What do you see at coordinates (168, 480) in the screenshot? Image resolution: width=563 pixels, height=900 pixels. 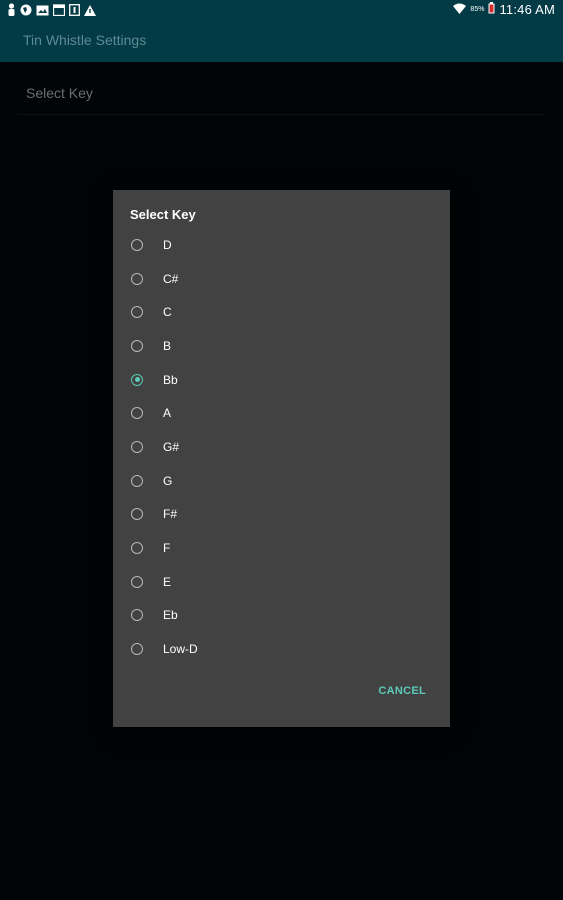 I see `option-label: G` at bounding box center [168, 480].